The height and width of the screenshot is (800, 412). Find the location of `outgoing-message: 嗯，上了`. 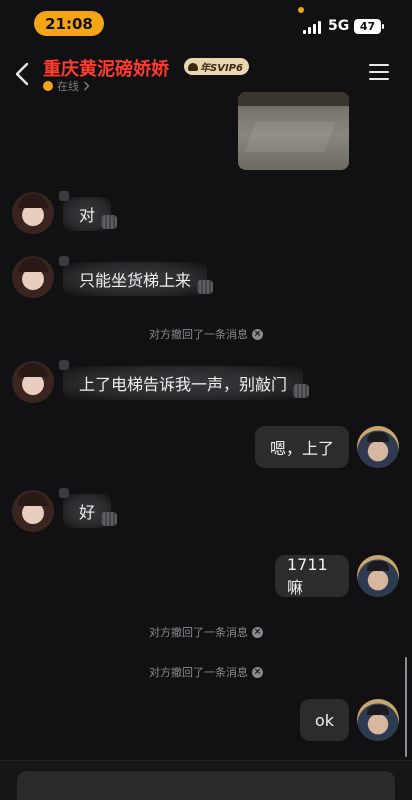

outgoing-message: 嗯，上了 is located at coordinates (302, 447).